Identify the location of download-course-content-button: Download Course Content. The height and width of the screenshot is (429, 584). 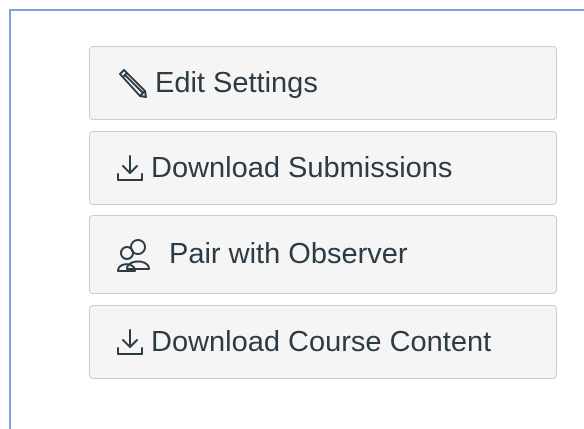
(323, 342).